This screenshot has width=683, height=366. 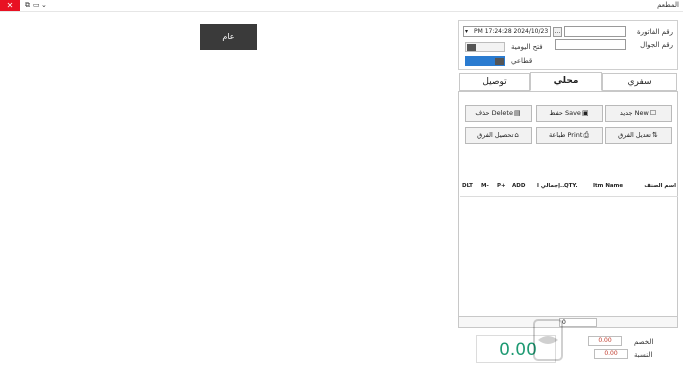 What do you see at coordinates (494, 113) in the screenshot?
I see `delete-button-label: حذف Delete` at bounding box center [494, 113].